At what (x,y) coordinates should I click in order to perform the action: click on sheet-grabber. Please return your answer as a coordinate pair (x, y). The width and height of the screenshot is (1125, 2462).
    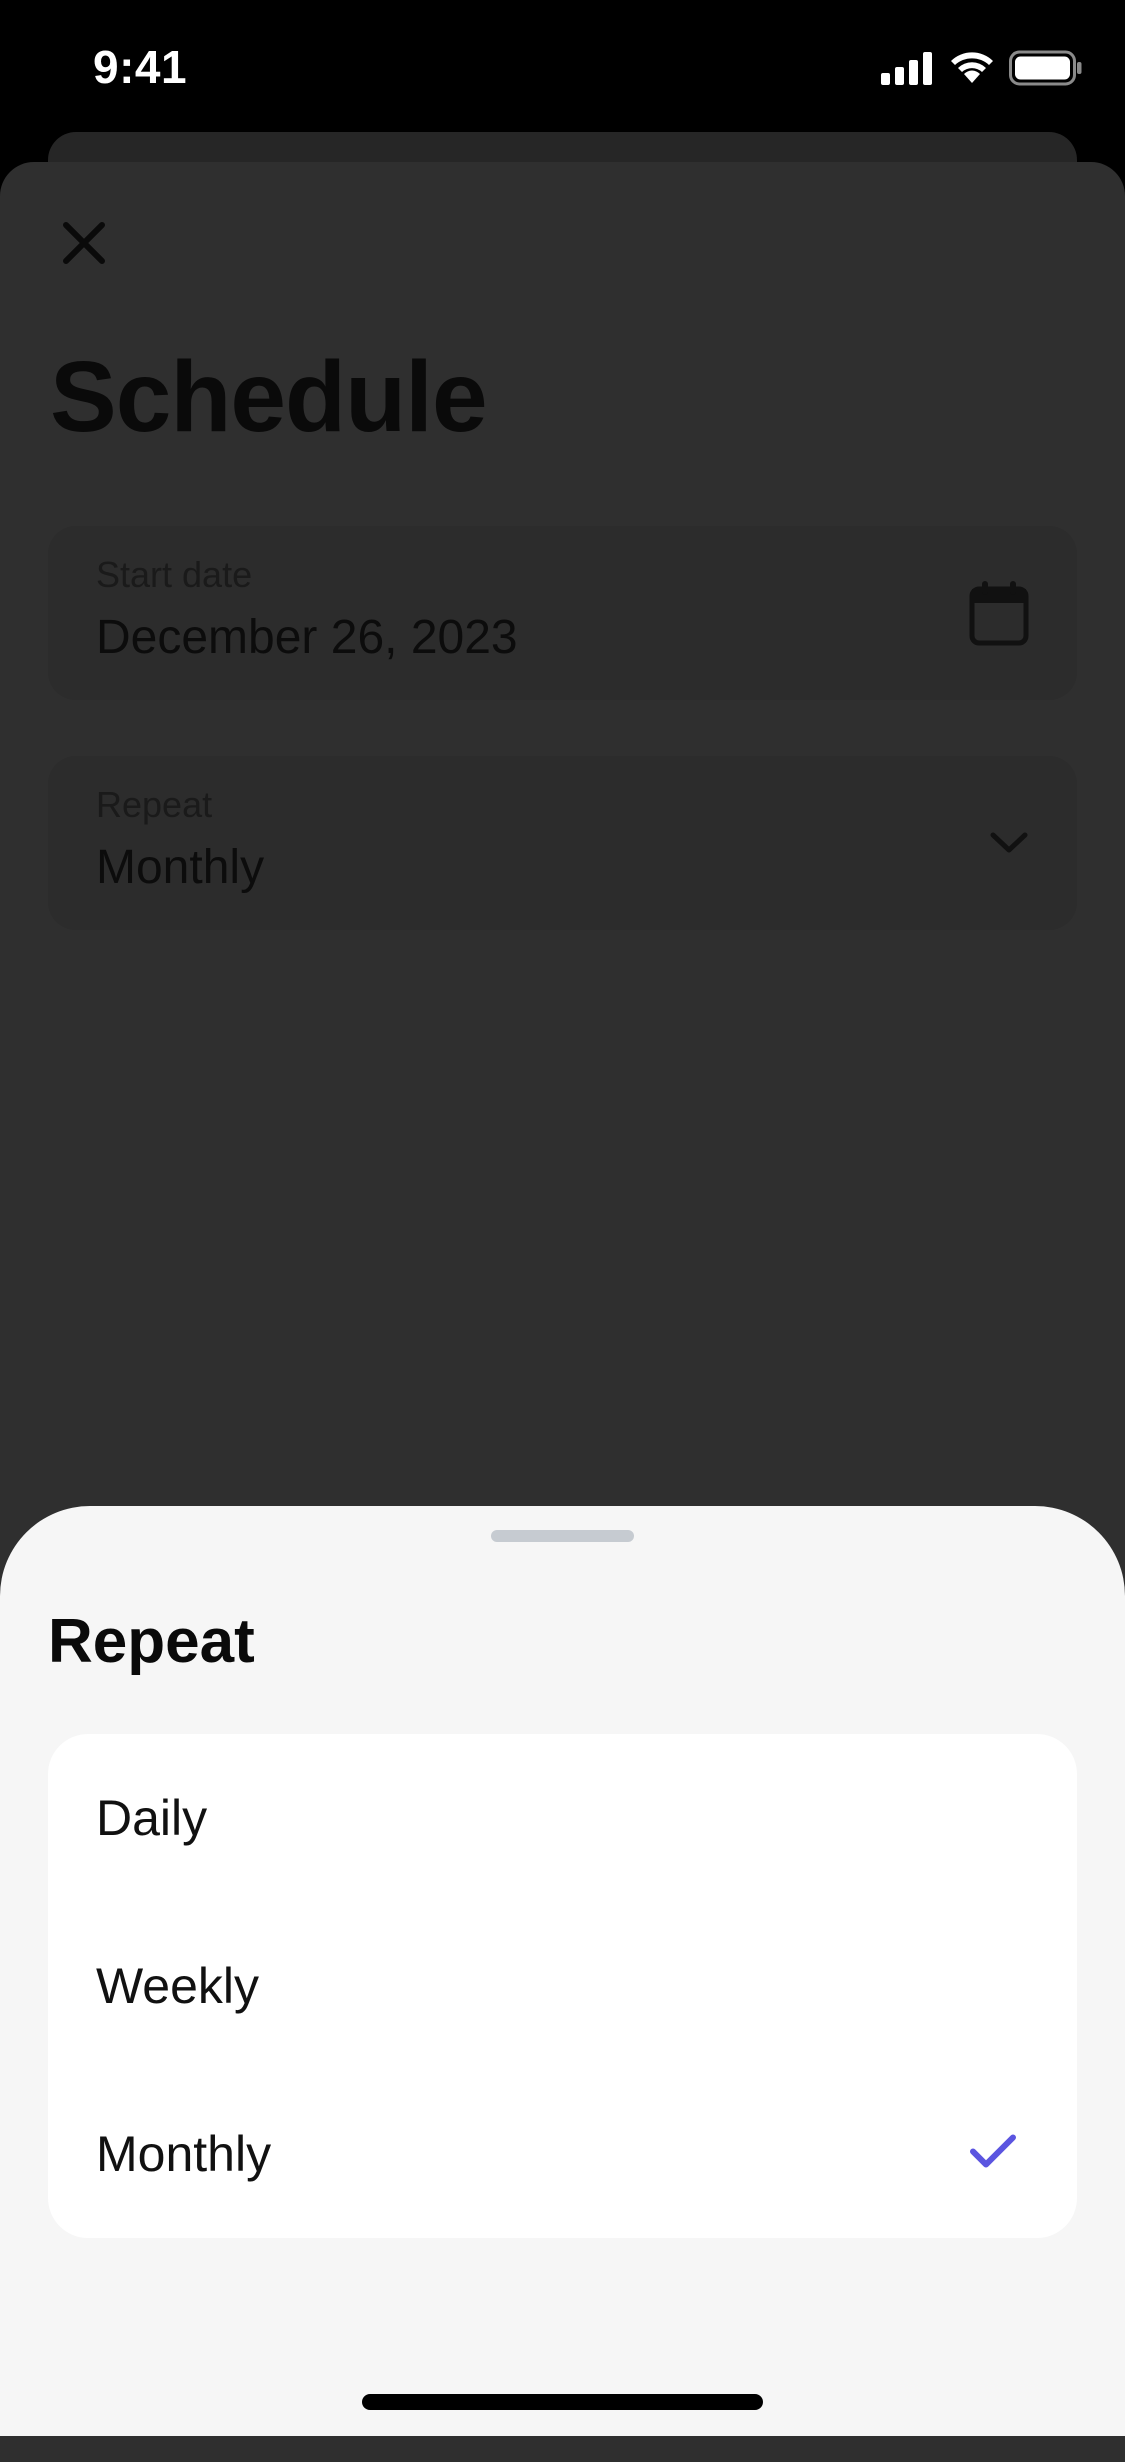
    Looking at the image, I should click on (562, 1536).